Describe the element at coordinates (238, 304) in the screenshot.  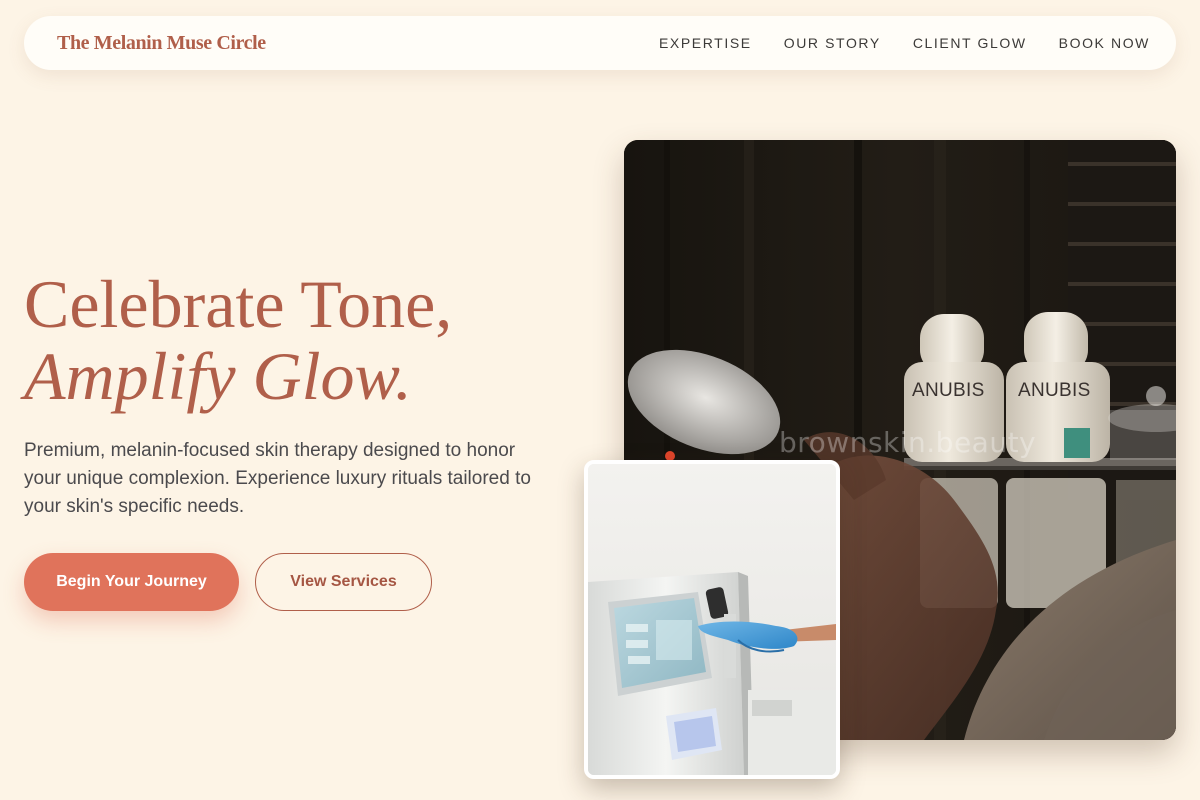
I see `hero-heading-line-1: Celebrate Tone,` at that location.